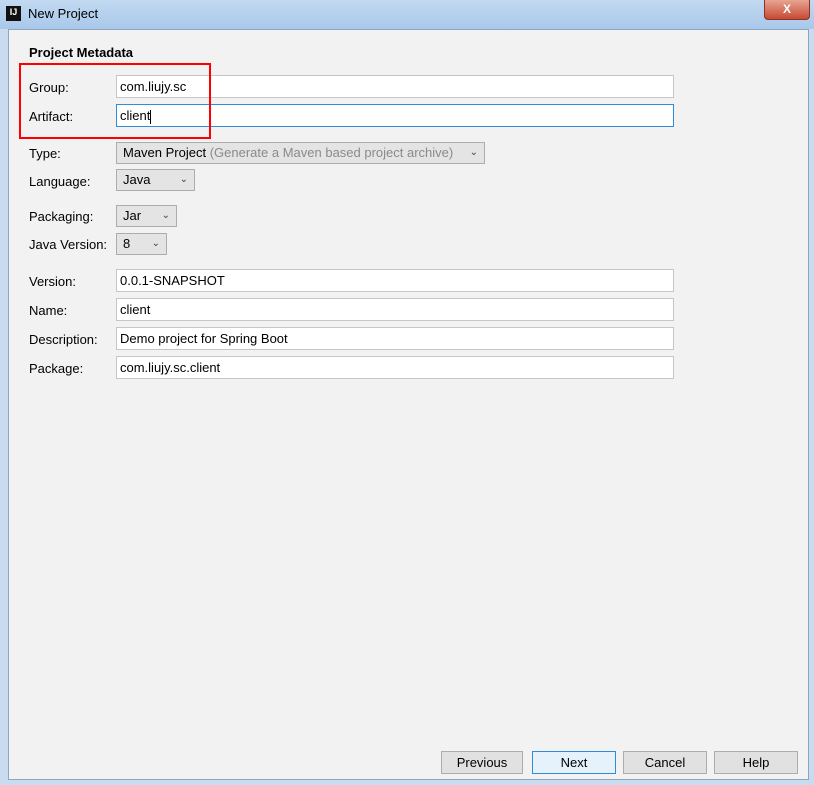 The width and height of the screenshot is (814, 785). What do you see at coordinates (81, 52) in the screenshot?
I see `section-heading: Project Metadata` at bounding box center [81, 52].